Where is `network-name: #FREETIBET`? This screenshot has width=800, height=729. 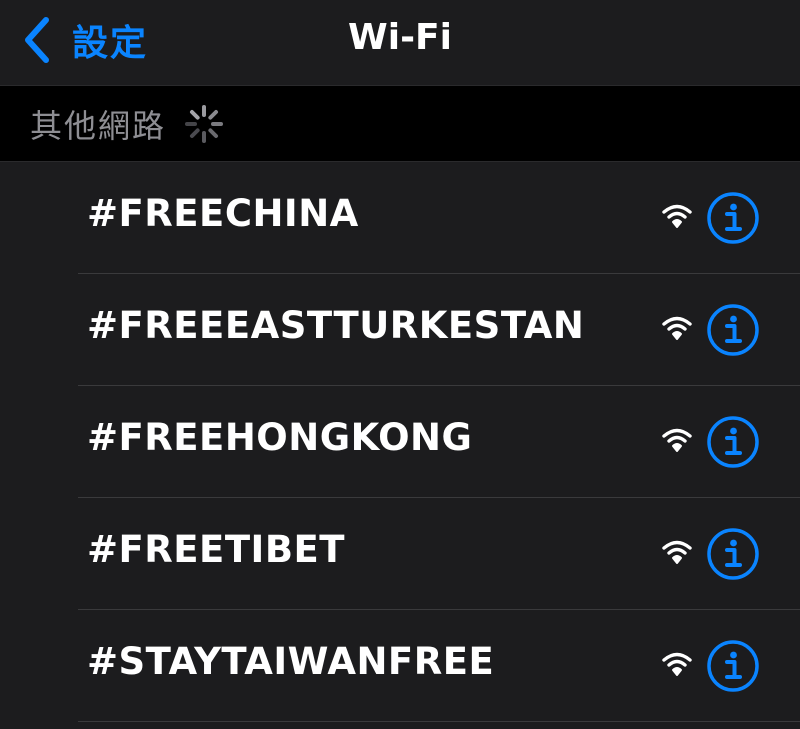
network-name: #FREETIBET is located at coordinates (216, 549).